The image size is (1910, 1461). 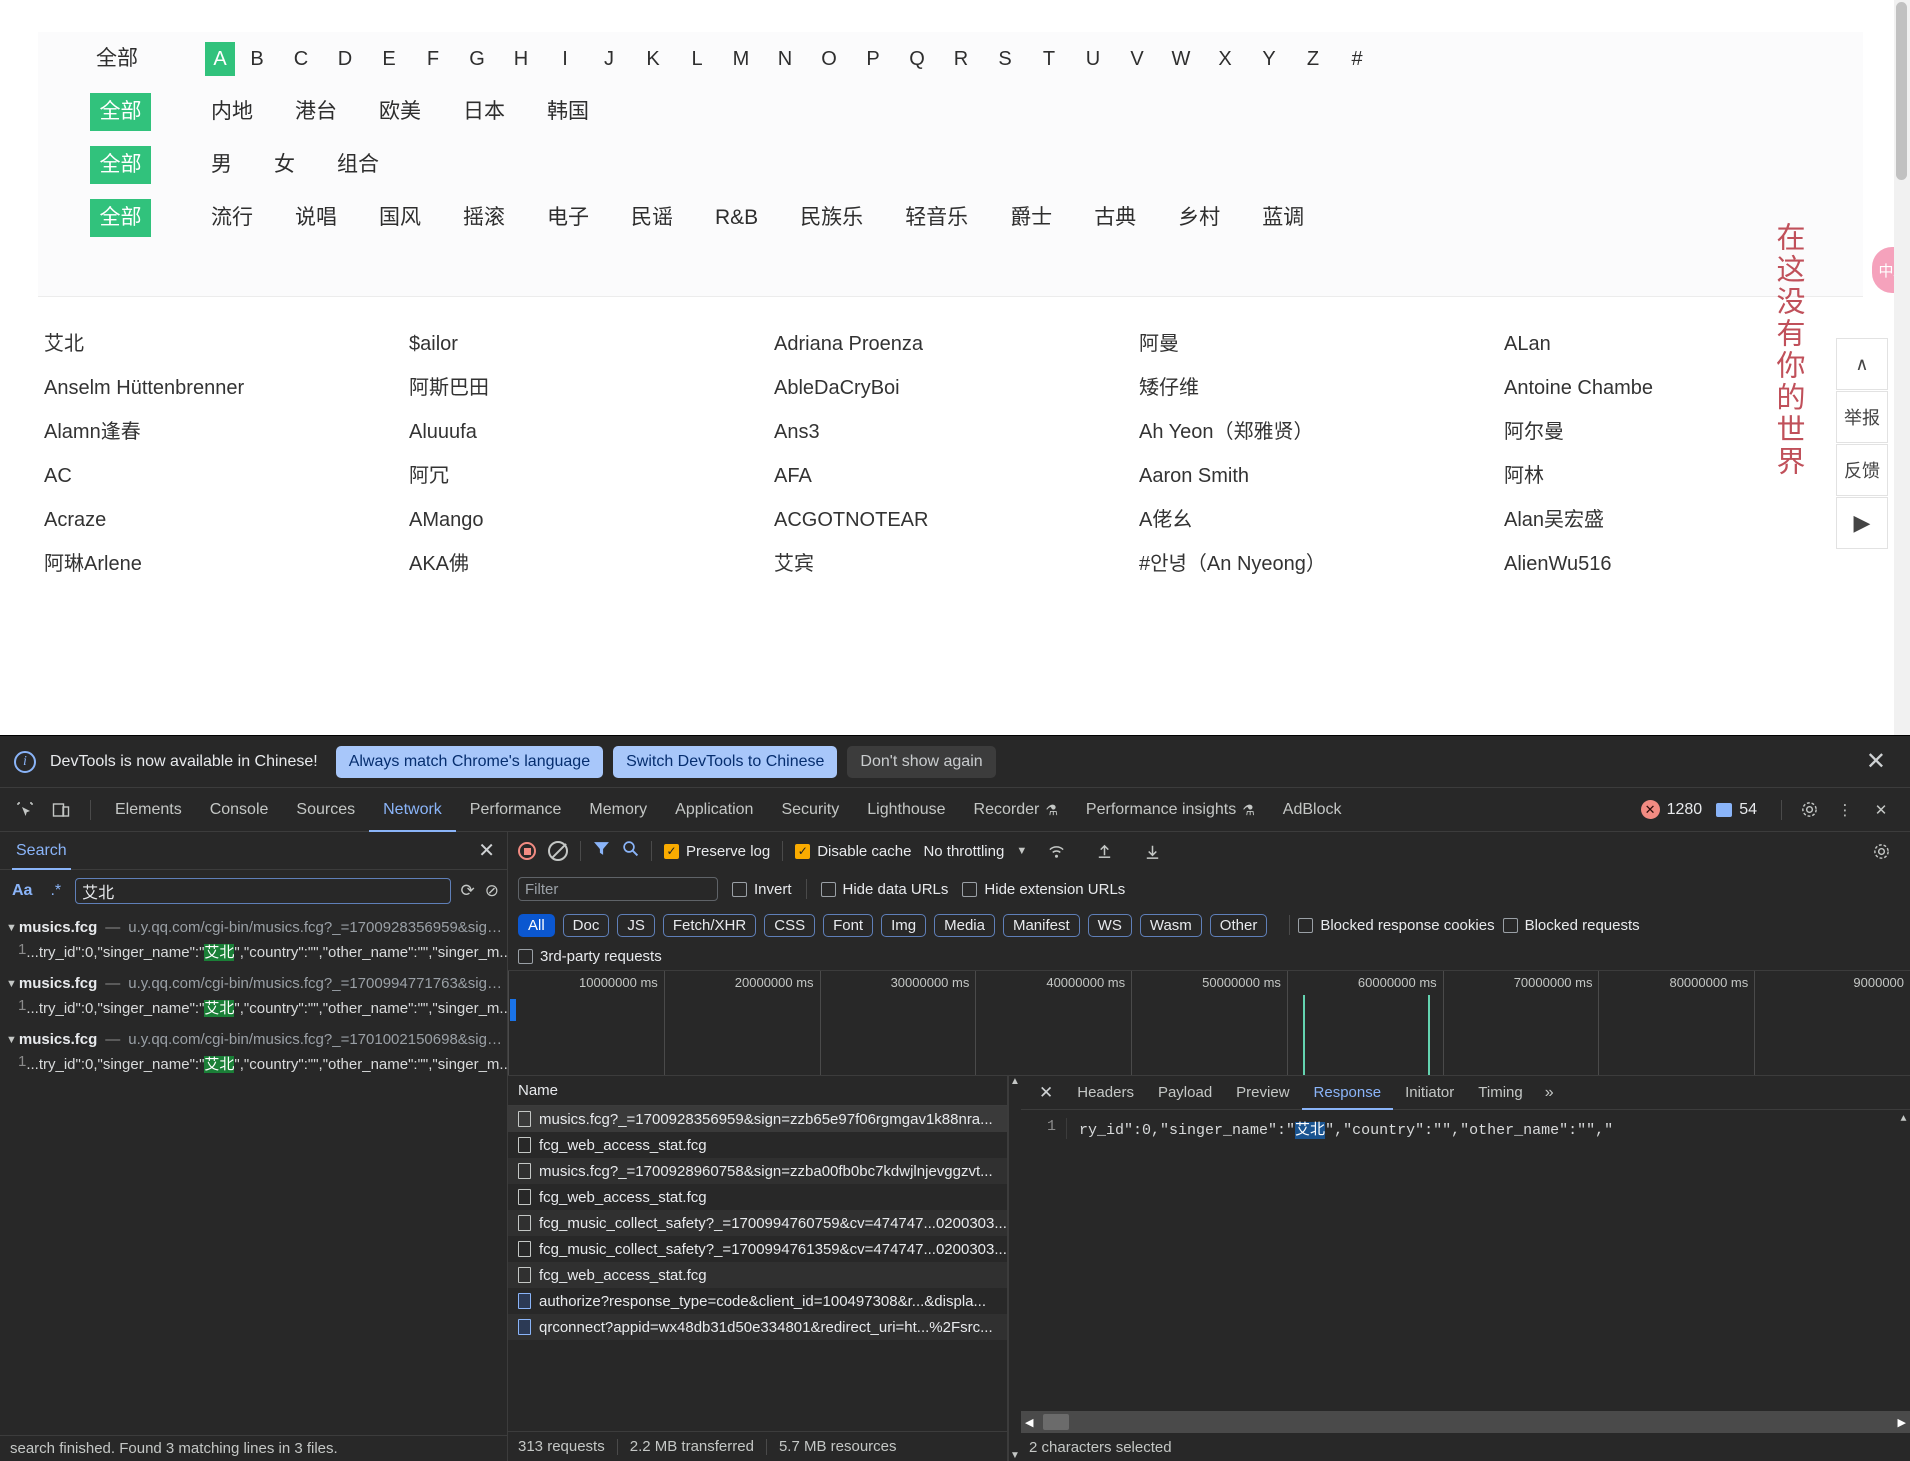 I want to click on genre-filter-10: 古典, so click(x=1115, y=218).